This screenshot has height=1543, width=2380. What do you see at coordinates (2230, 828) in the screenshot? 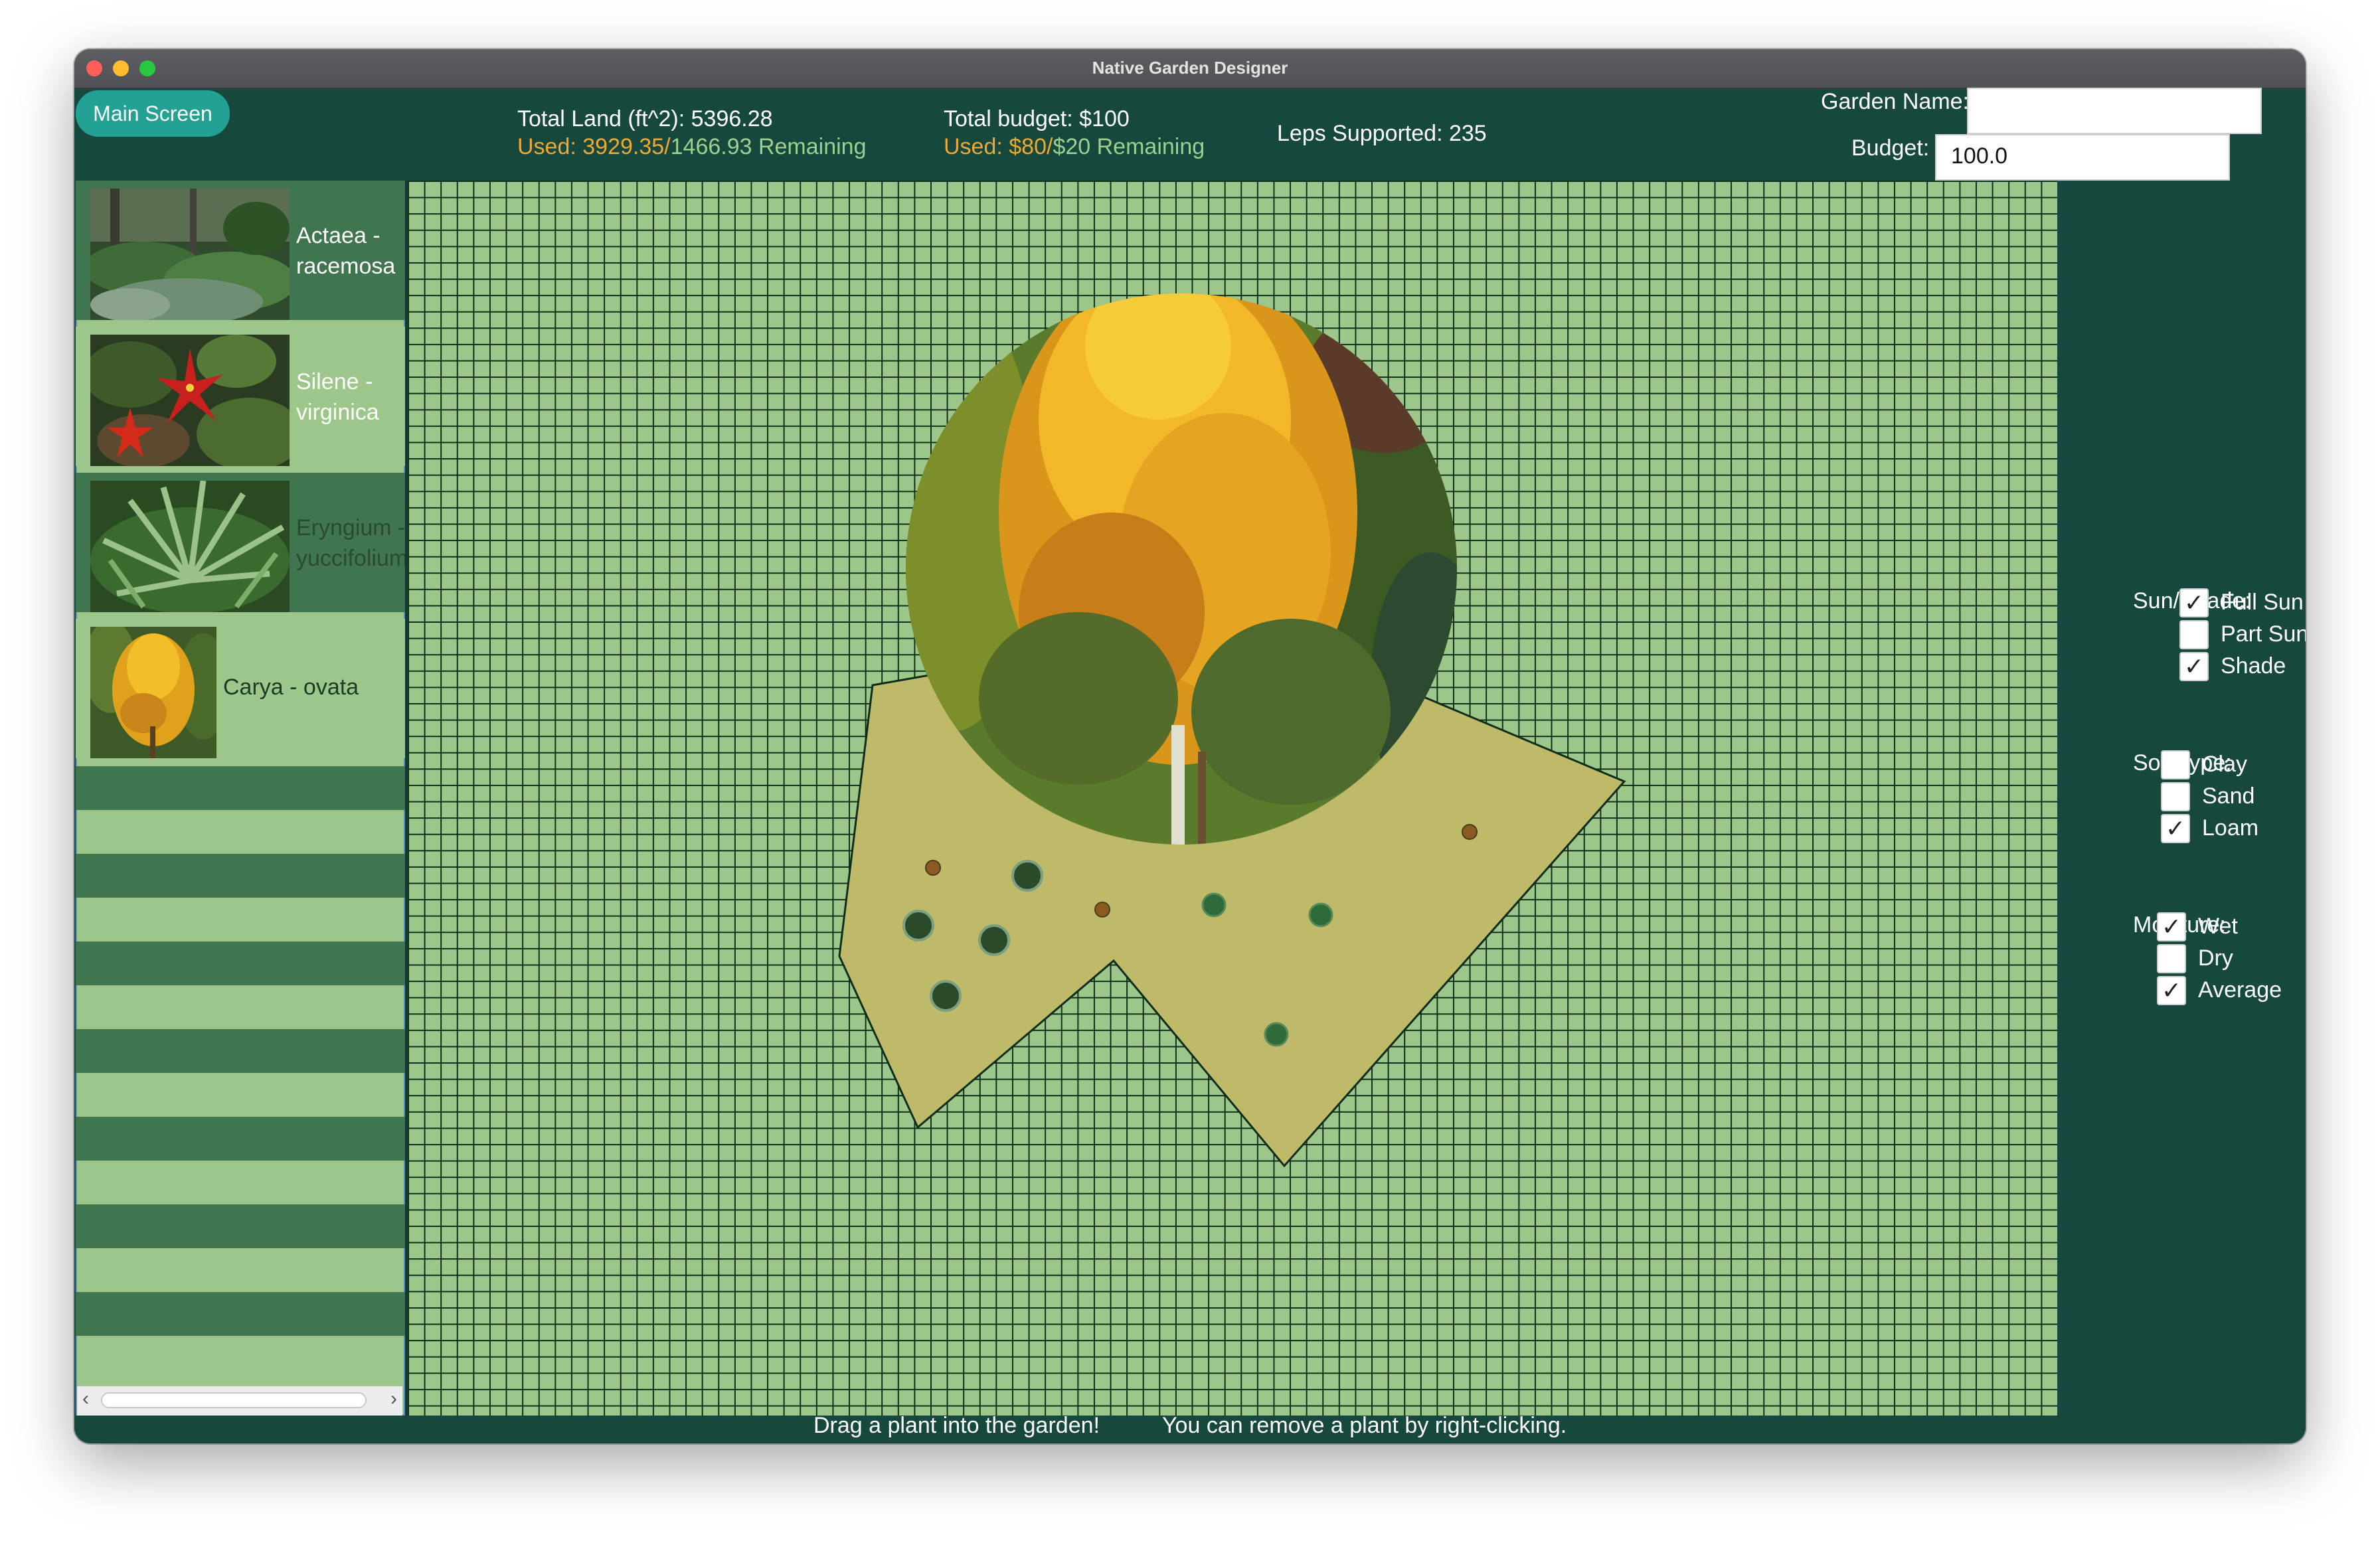
I see `loam-label: Loam` at bounding box center [2230, 828].